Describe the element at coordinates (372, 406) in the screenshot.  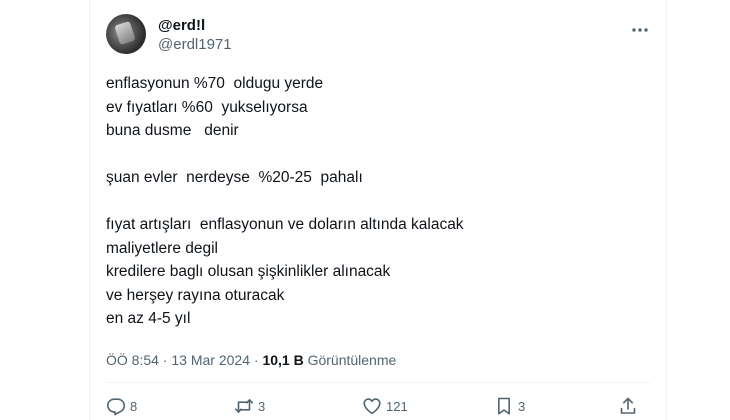
I see `heart-icon` at that location.